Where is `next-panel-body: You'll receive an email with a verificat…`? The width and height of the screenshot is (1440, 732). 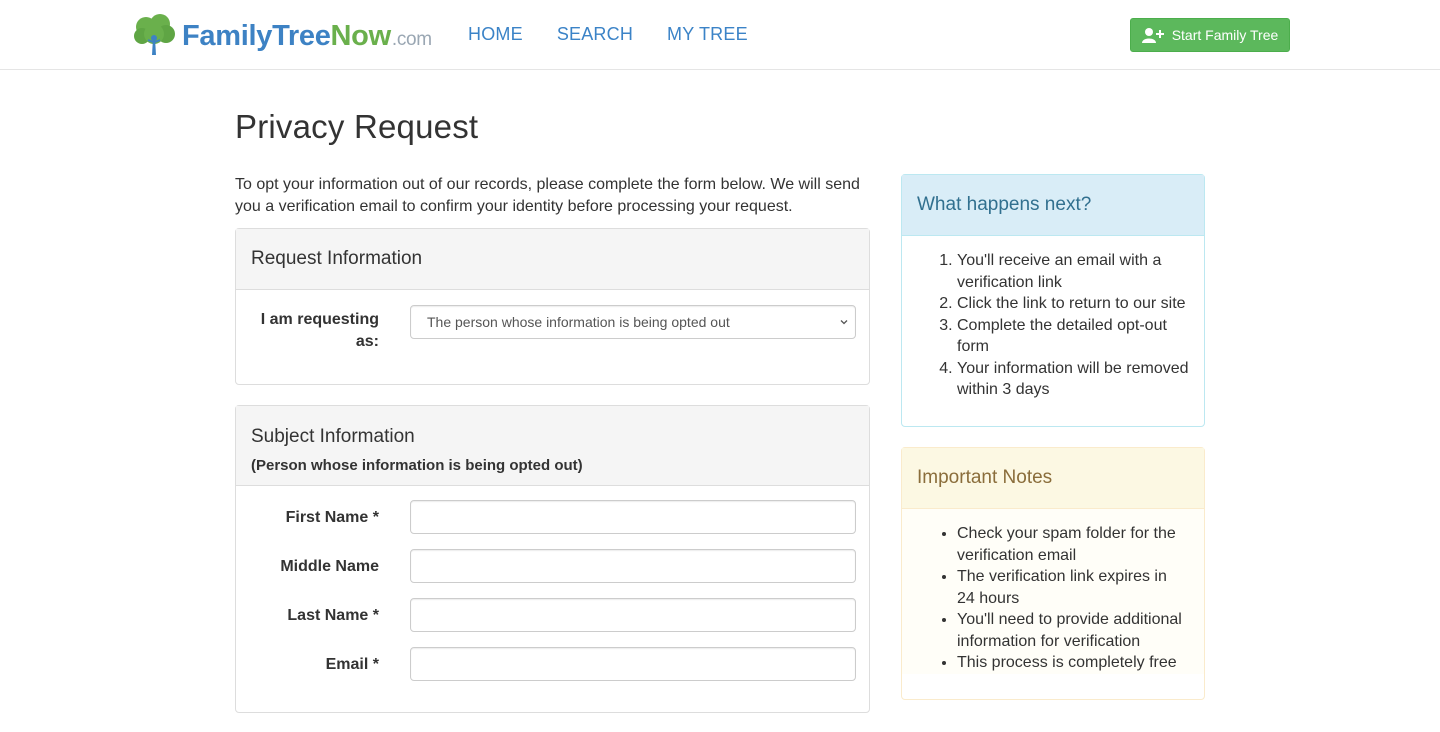
next-panel-body: You'll receive an email with a verificat… is located at coordinates (1053, 318).